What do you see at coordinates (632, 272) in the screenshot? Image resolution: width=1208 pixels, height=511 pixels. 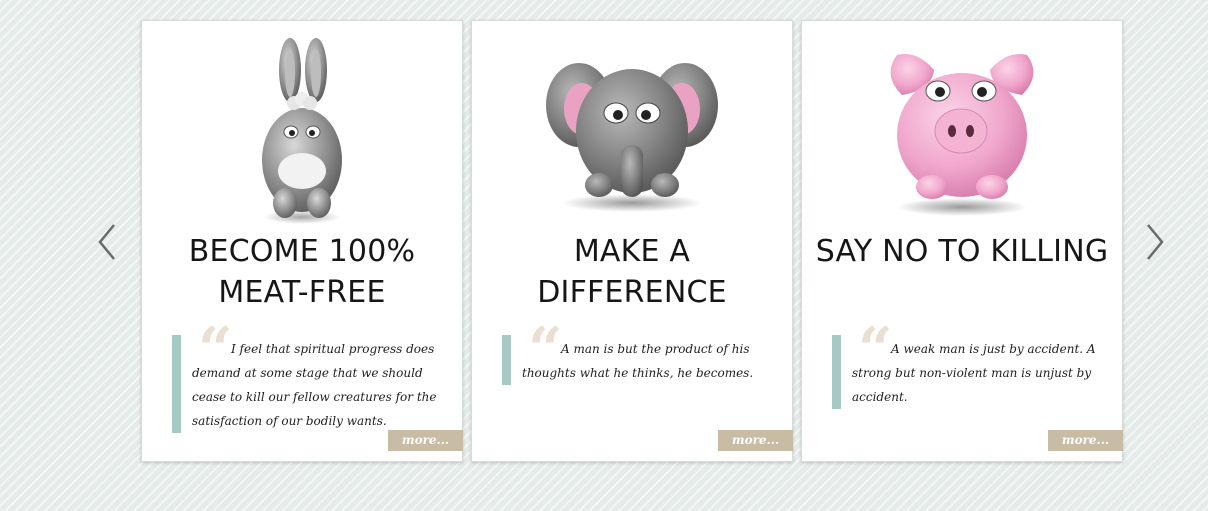 I see `card-title: MAKE A DIFFERENCE` at bounding box center [632, 272].